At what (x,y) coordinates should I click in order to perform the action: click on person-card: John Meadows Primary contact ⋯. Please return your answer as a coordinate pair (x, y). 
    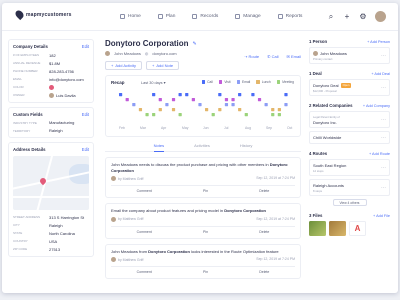
    Looking at the image, I should click on (349, 55).